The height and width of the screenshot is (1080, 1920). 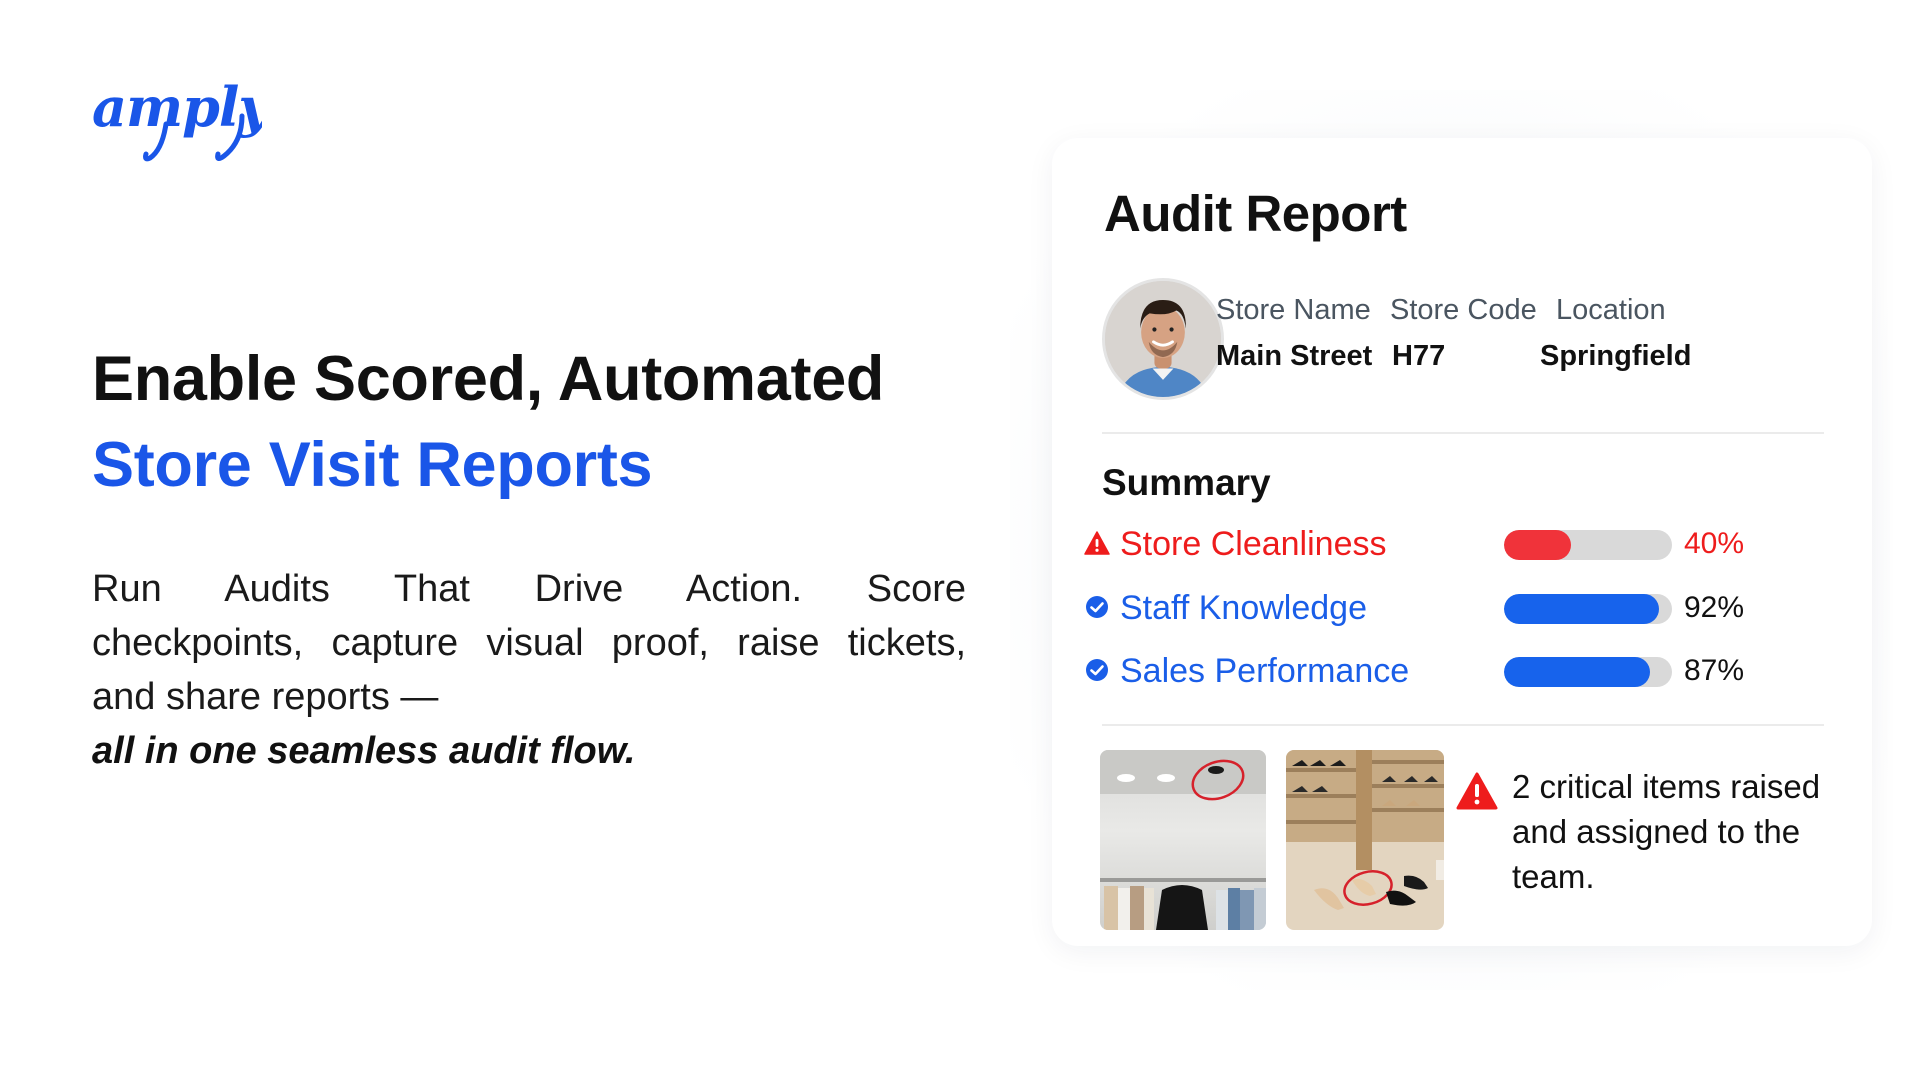 What do you see at coordinates (1434, 671) in the screenshot?
I see `metric-row: Sales Performance 87%` at bounding box center [1434, 671].